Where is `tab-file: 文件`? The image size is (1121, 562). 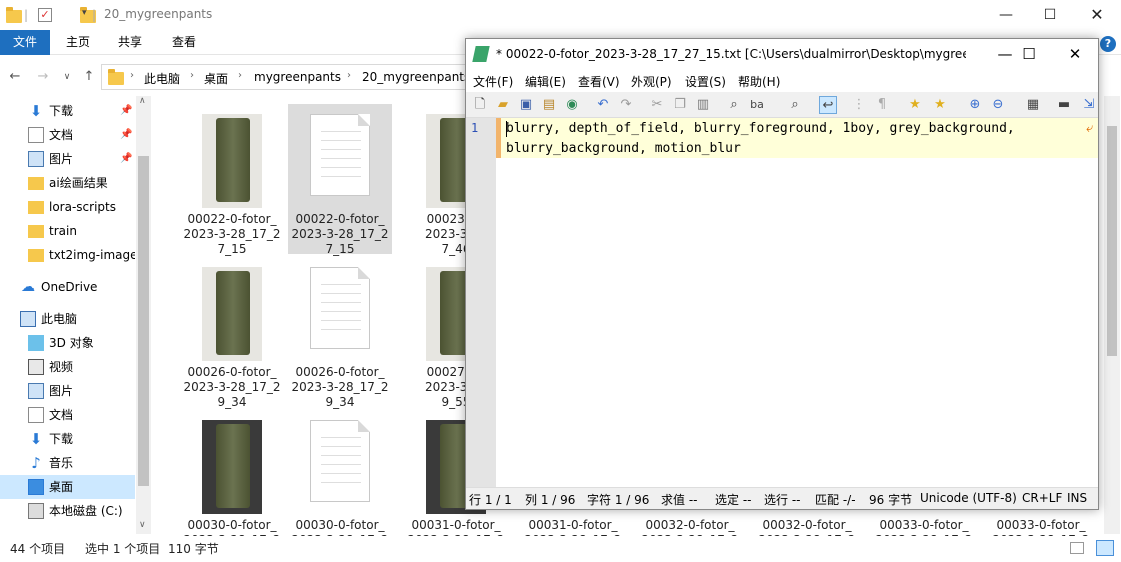
tab-file: 文件 is located at coordinates (25, 42).